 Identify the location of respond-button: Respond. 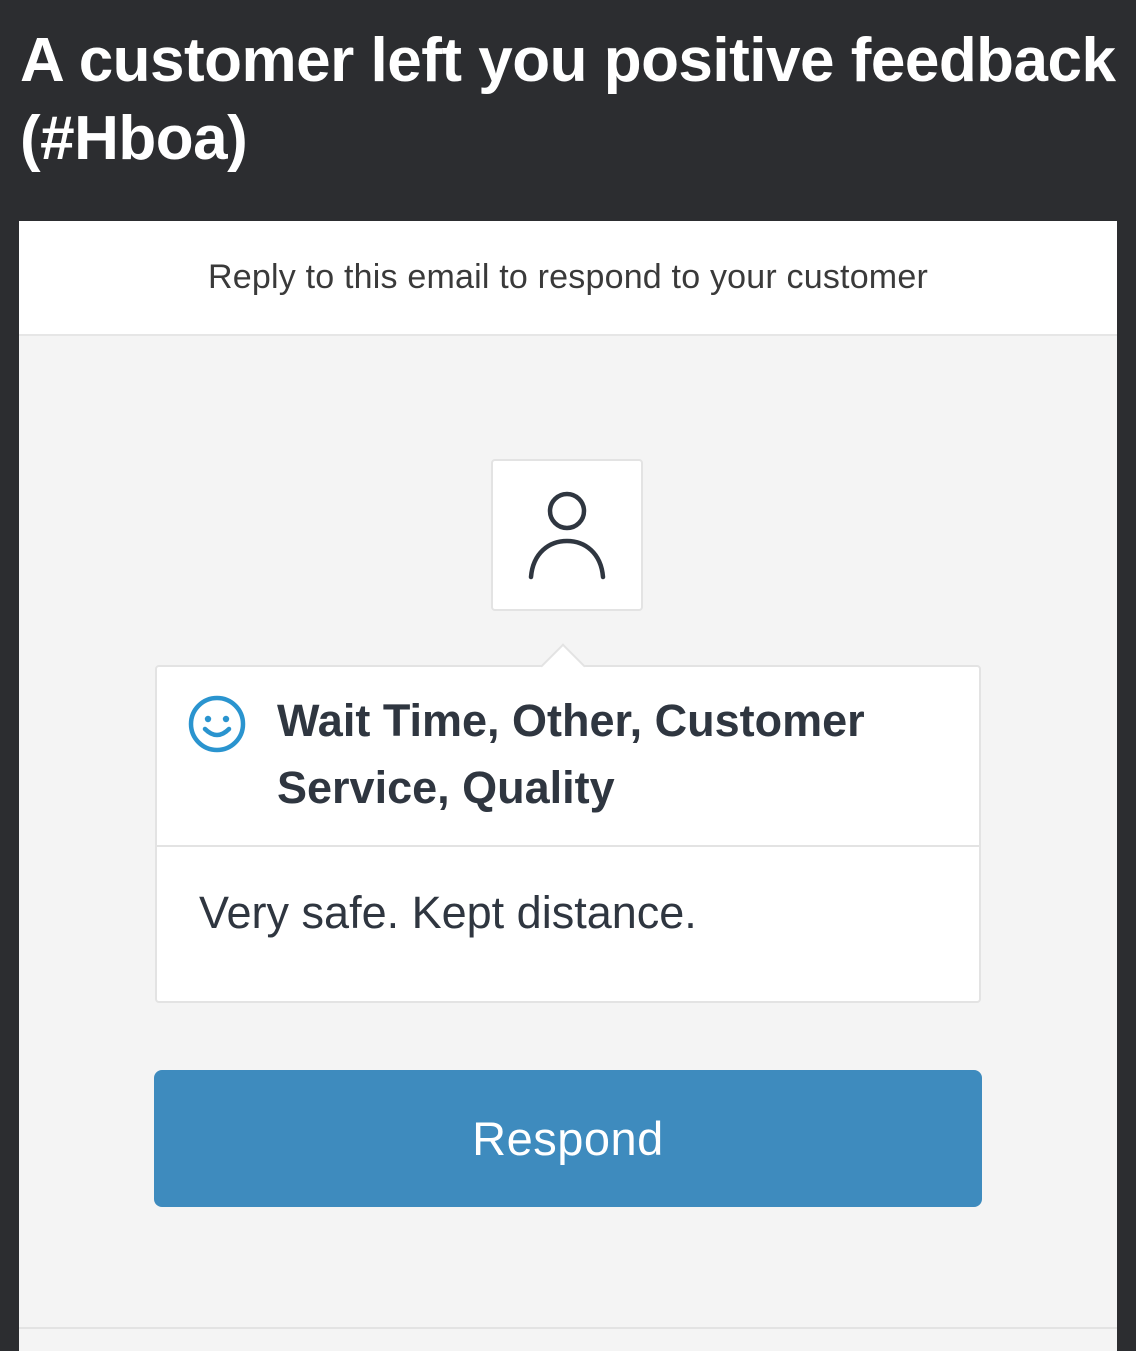
(568, 1138).